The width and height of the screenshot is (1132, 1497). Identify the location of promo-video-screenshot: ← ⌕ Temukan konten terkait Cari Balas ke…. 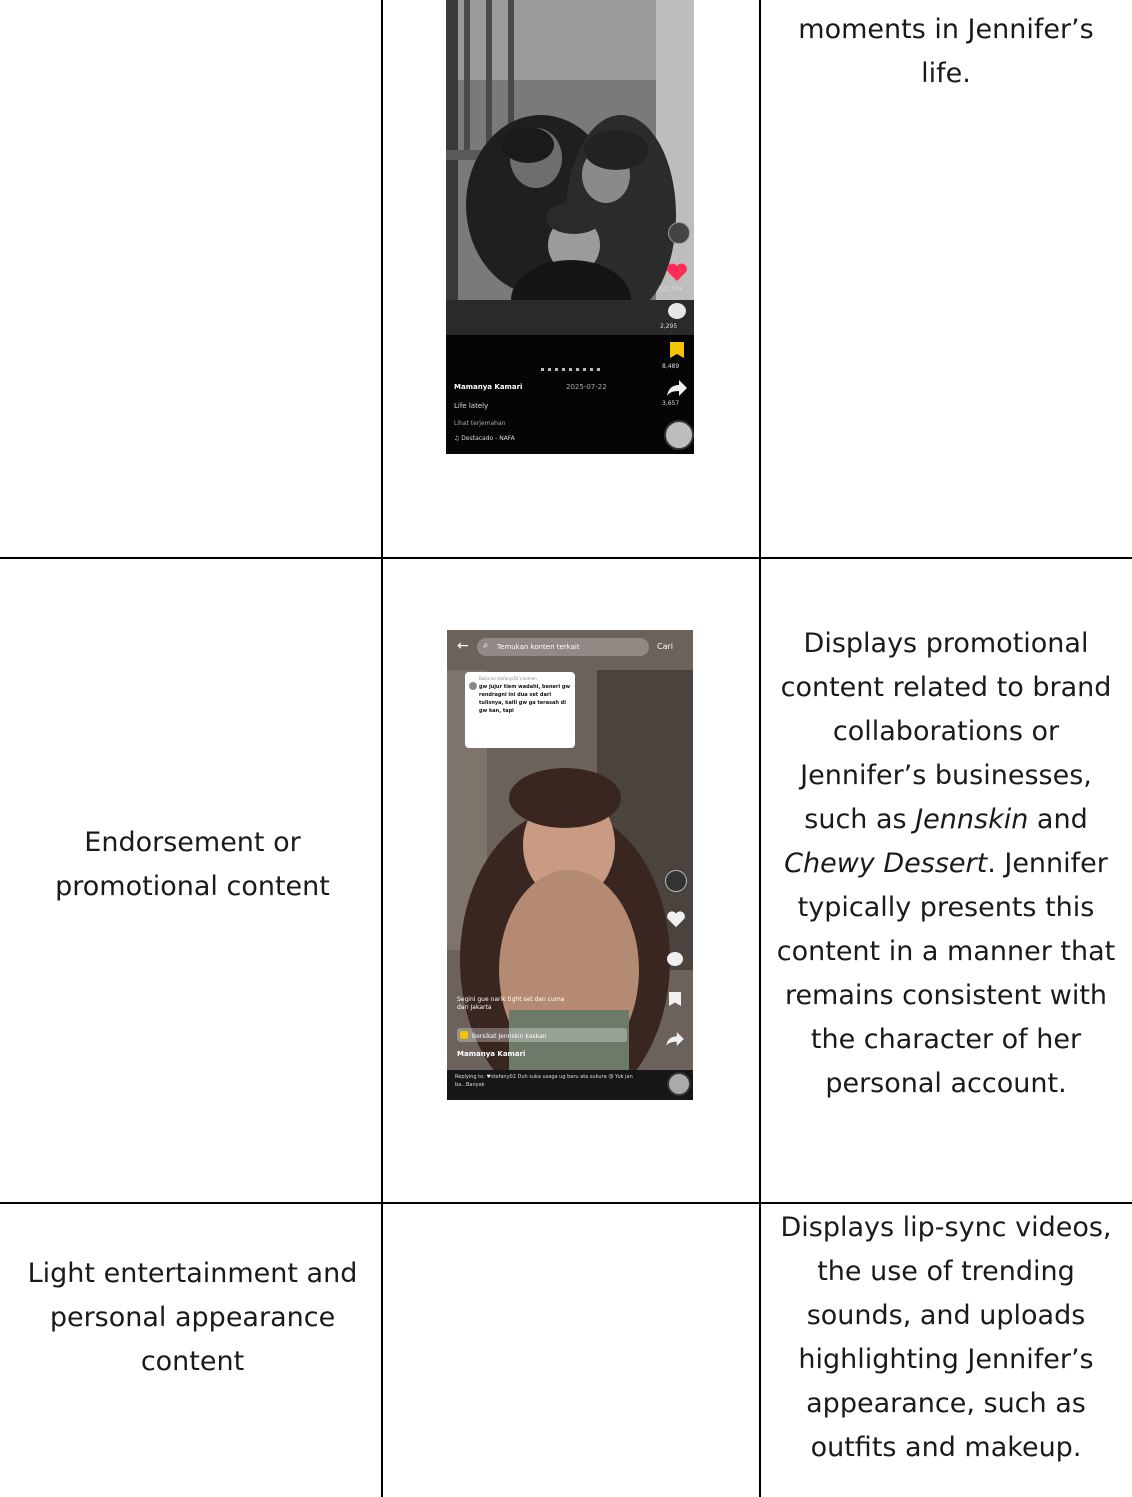
(570, 865).